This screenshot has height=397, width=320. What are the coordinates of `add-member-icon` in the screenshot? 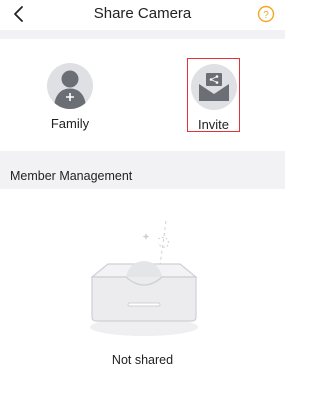 It's located at (70, 89).